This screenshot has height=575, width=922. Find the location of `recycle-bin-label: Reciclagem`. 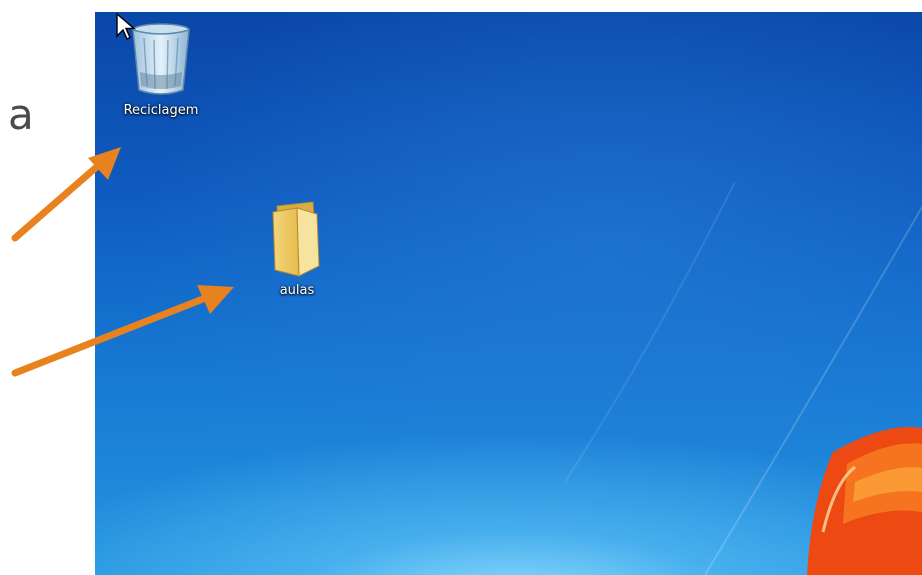

recycle-bin-label: Reciclagem is located at coordinates (161, 110).